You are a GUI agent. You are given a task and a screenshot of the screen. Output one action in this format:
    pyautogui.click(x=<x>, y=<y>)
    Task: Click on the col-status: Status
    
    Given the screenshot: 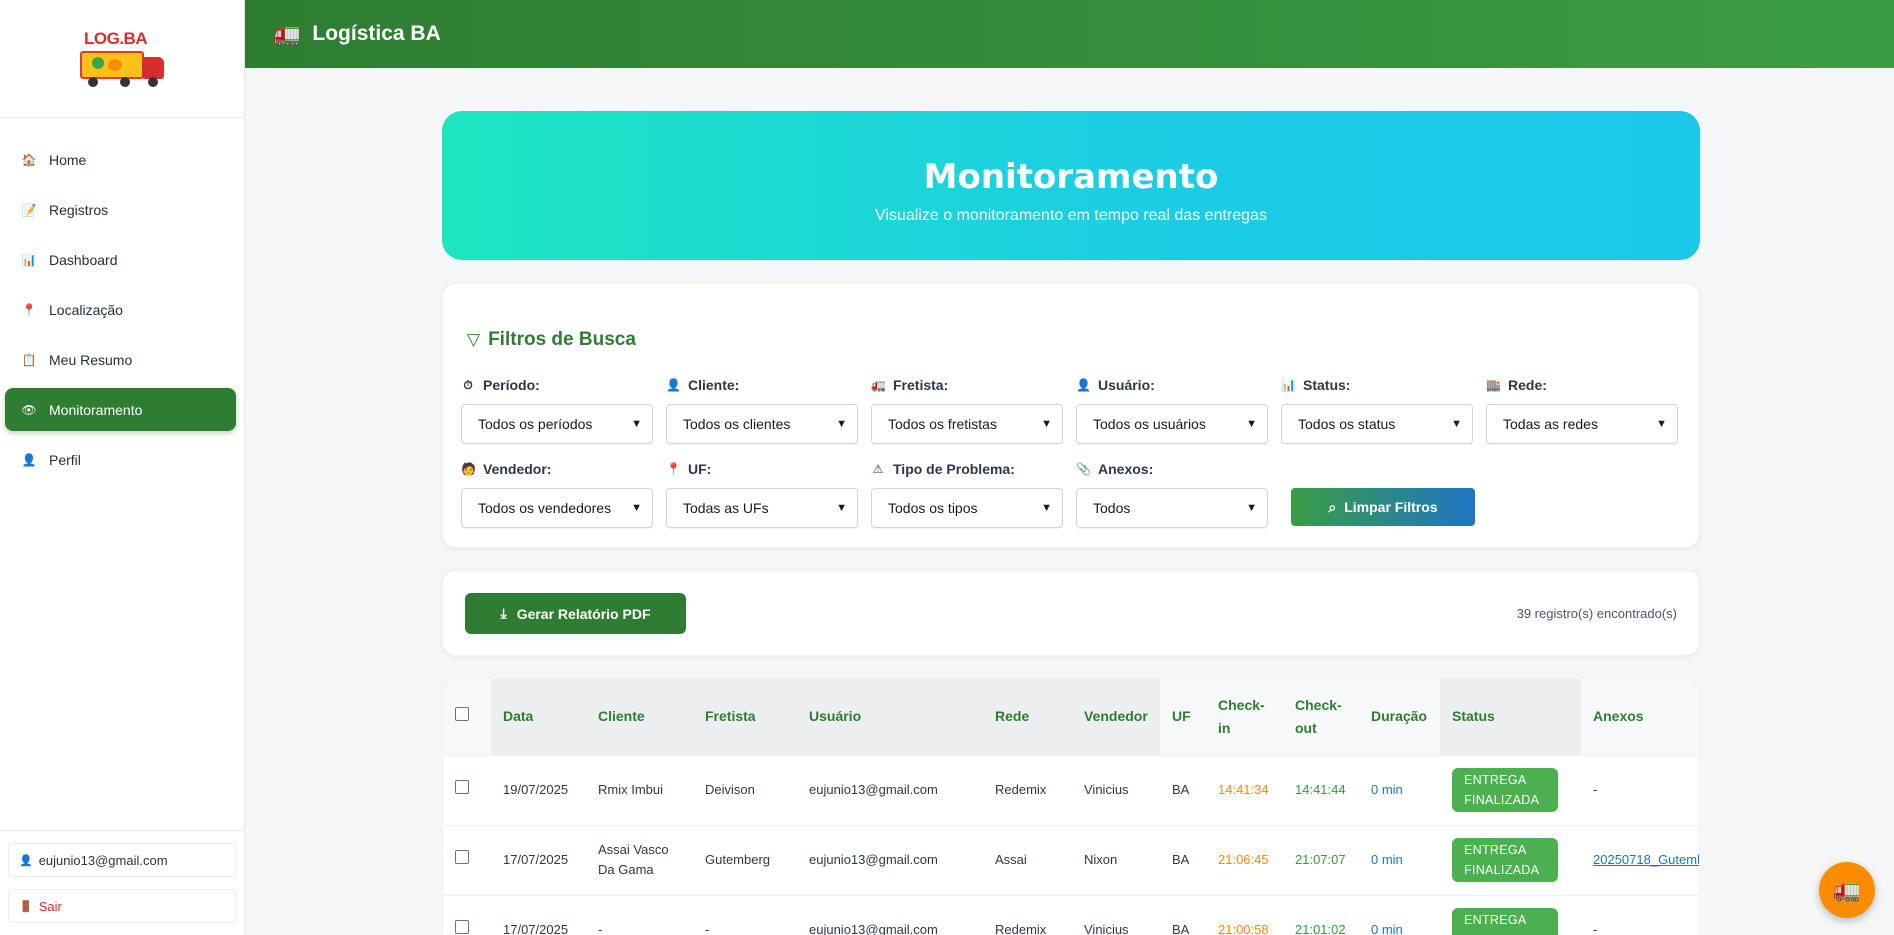 What is the action you would take?
    pyautogui.click(x=1510, y=717)
    